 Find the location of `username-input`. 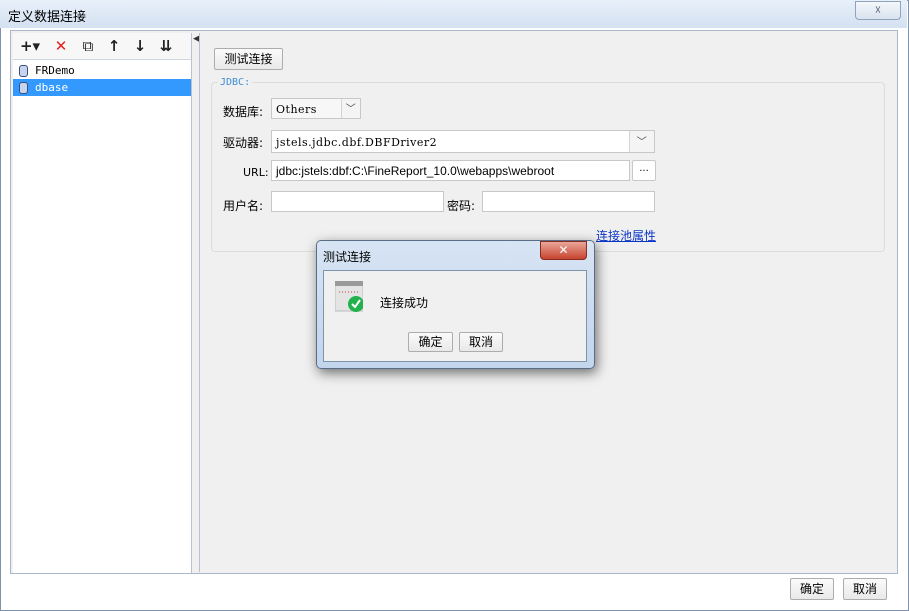

username-input is located at coordinates (357, 201).